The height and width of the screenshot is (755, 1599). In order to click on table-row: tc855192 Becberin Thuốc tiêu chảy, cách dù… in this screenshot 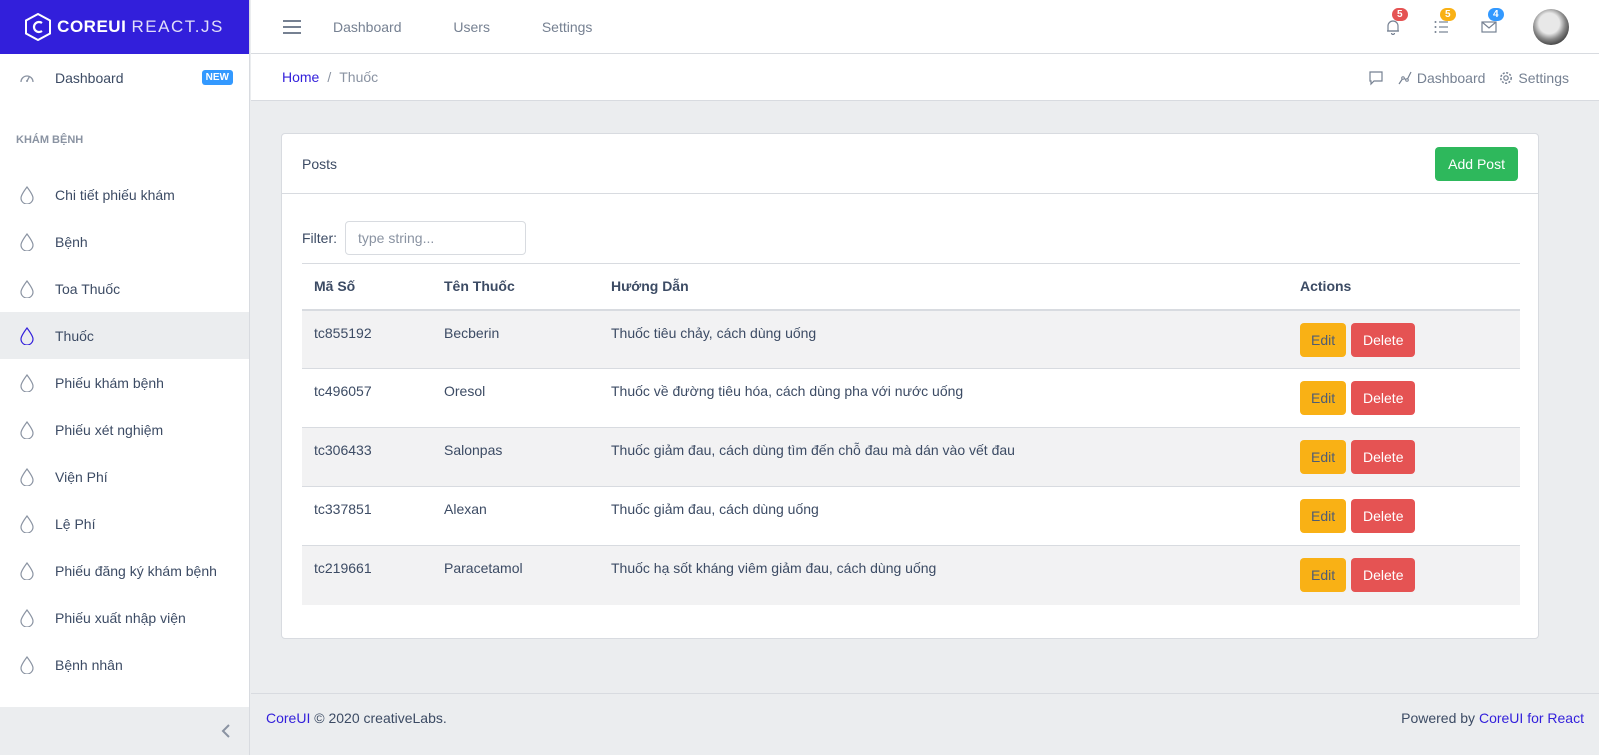, I will do `click(911, 339)`.